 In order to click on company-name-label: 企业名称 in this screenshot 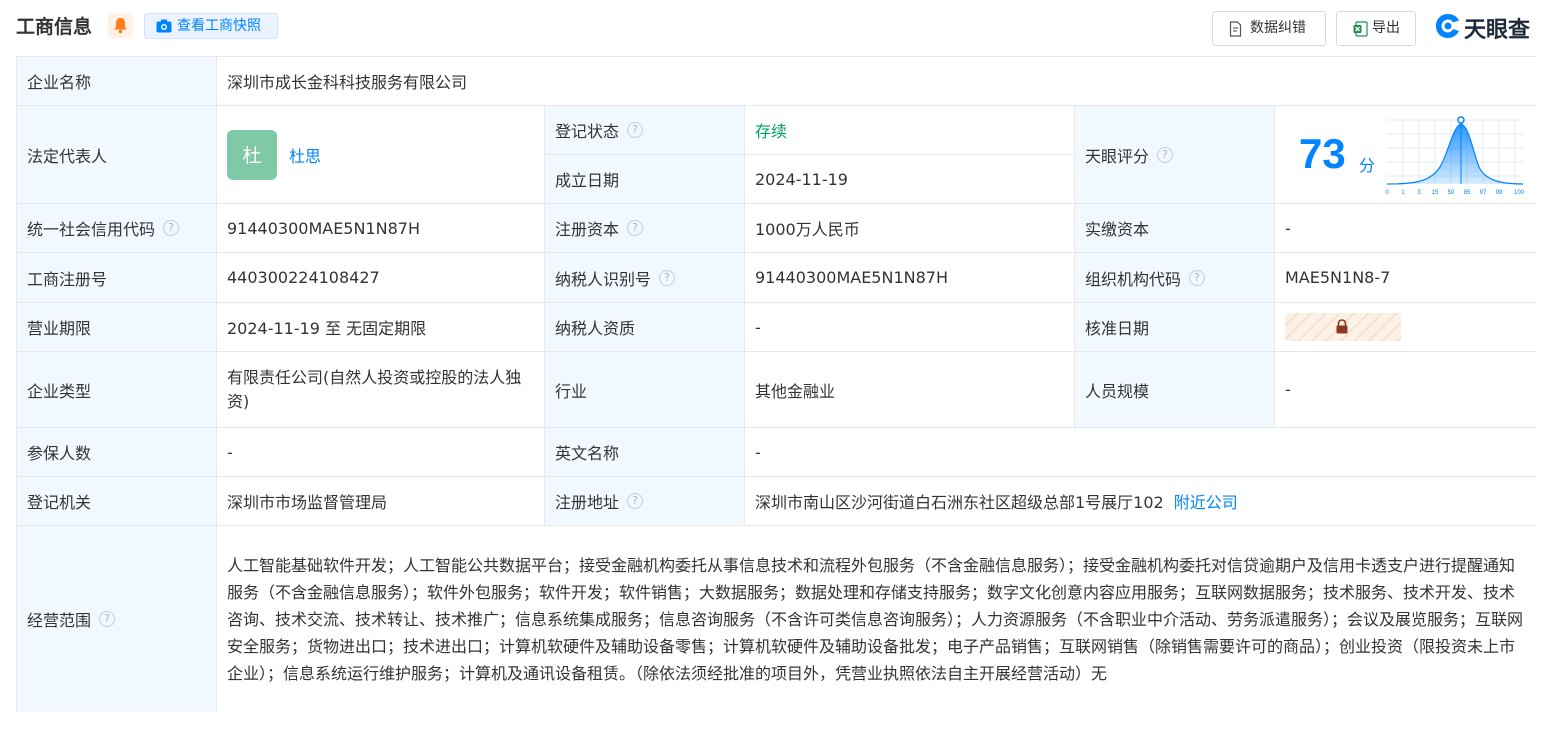, I will do `click(117, 81)`.